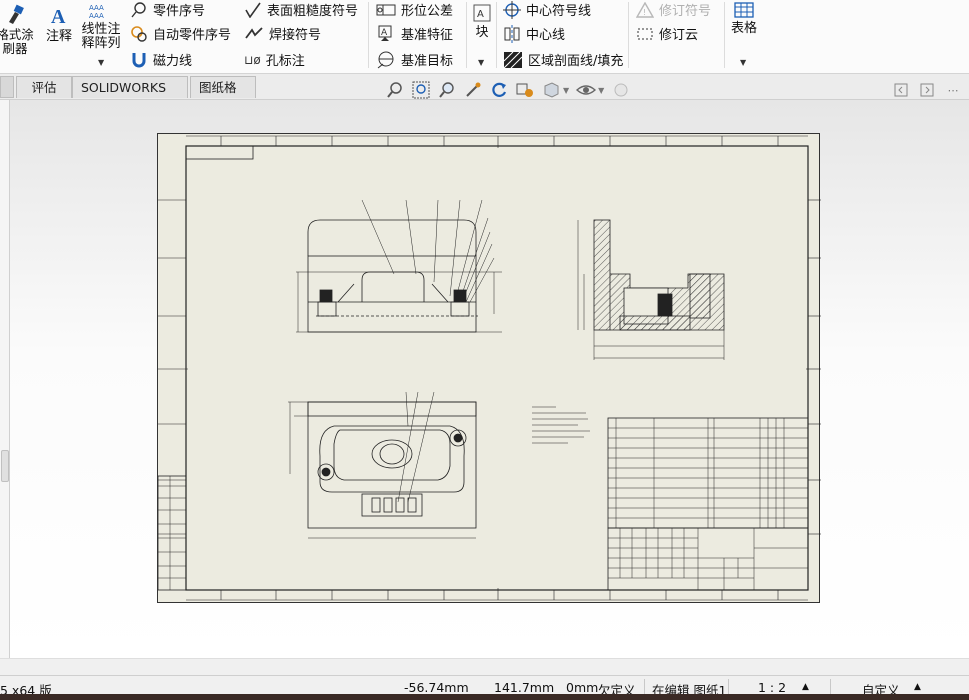 The height and width of the screenshot is (700, 969). What do you see at coordinates (427, 11) in the screenshot?
I see `geometric-tolerance-label: 形位公差` at bounding box center [427, 11].